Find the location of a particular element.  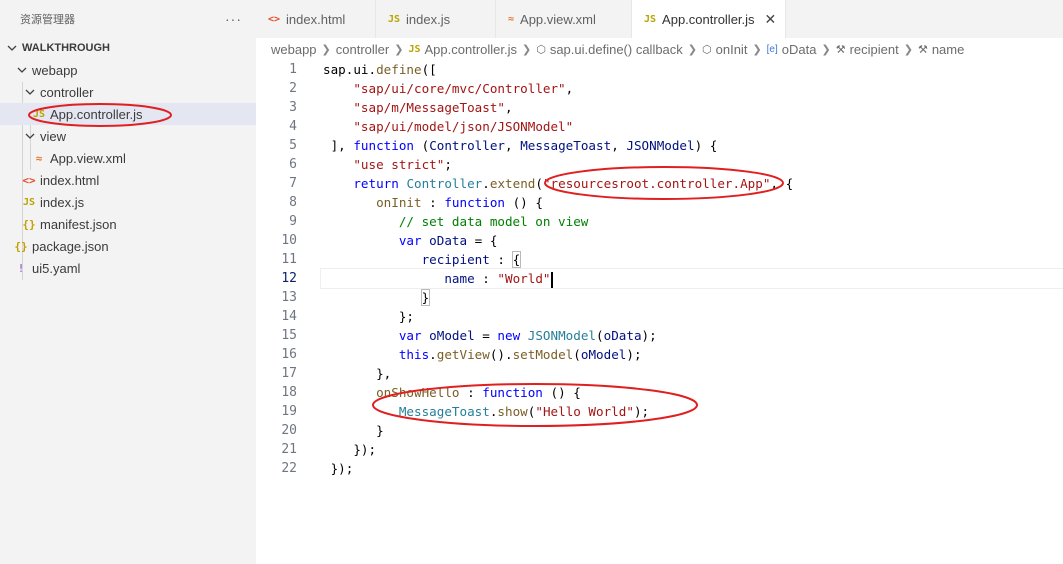

line-number: 18 is located at coordinates (289, 392).